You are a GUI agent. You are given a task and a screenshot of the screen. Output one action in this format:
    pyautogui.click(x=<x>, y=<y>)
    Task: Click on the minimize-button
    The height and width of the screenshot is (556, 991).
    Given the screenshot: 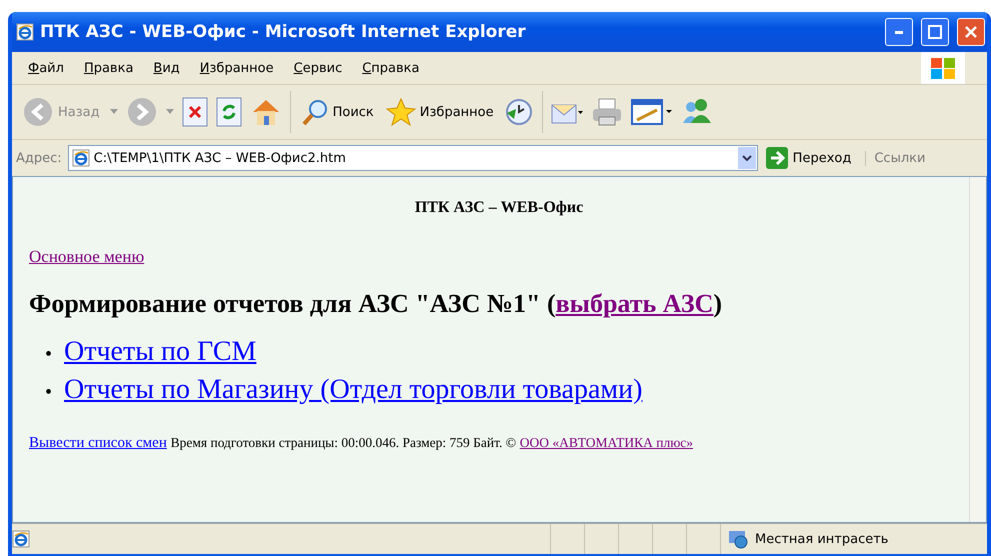 What is the action you would take?
    pyautogui.click(x=899, y=32)
    